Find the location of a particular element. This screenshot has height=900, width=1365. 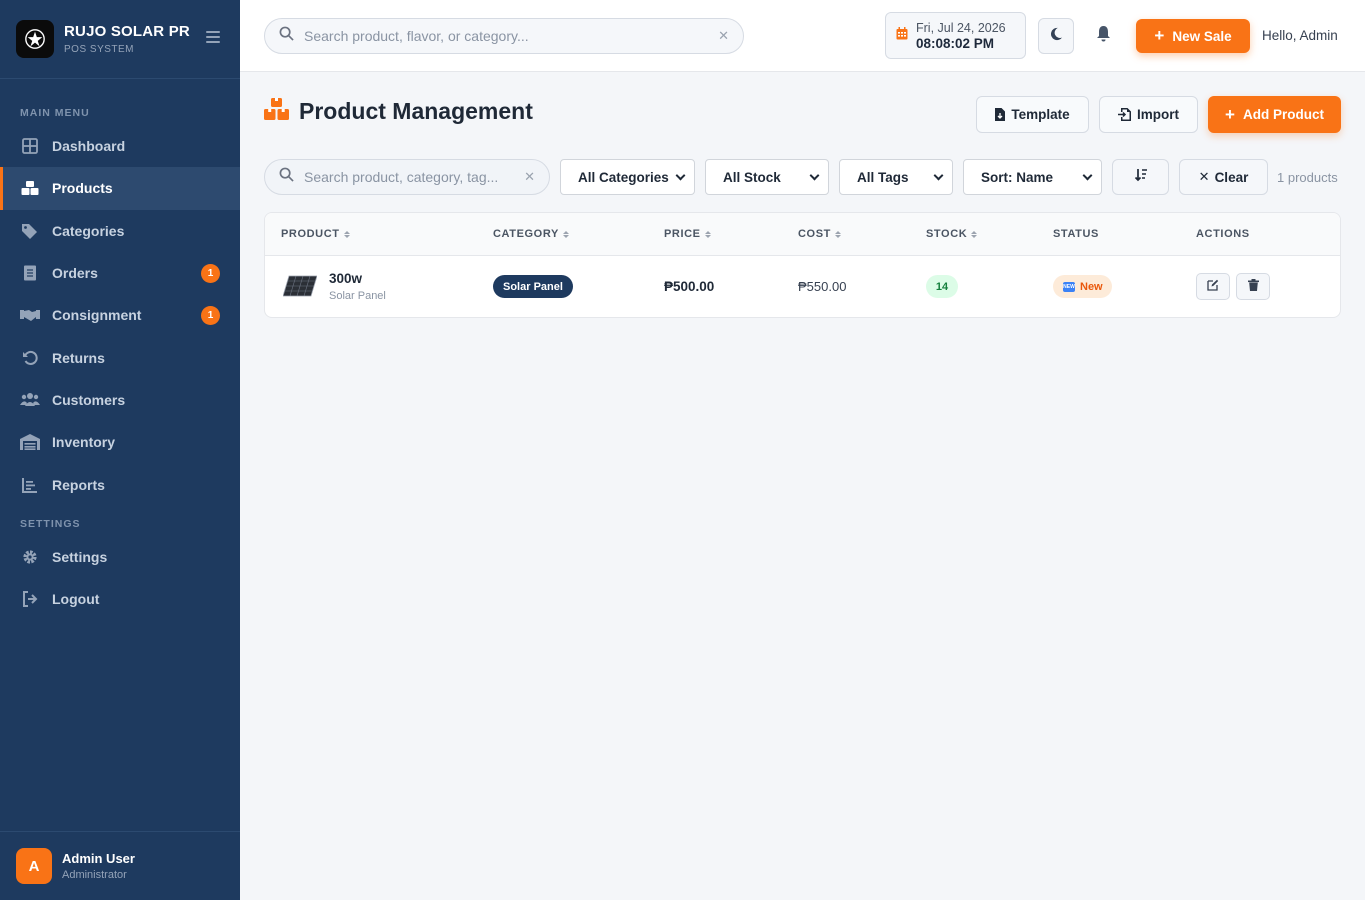

template-button: Template is located at coordinates (1032, 114).